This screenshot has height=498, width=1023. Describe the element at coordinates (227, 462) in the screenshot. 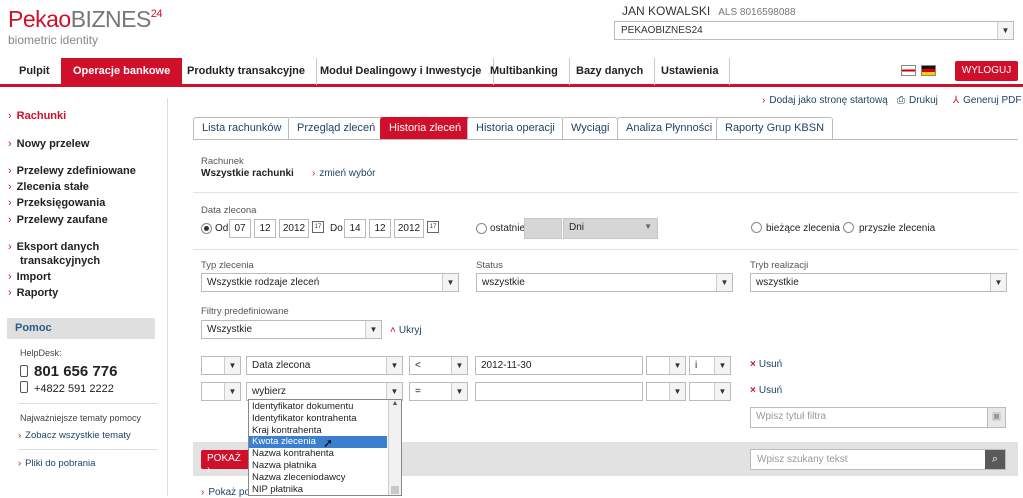

I see `show-button: POKAŻ ›` at that location.